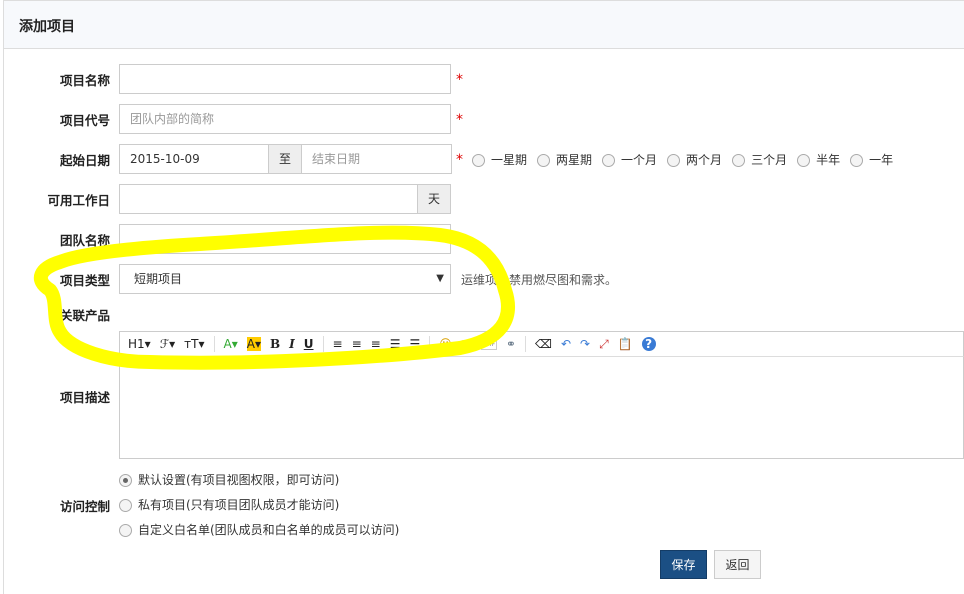  What do you see at coordinates (139, 344) in the screenshot?
I see `heading-button: H1▾` at bounding box center [139, 344].